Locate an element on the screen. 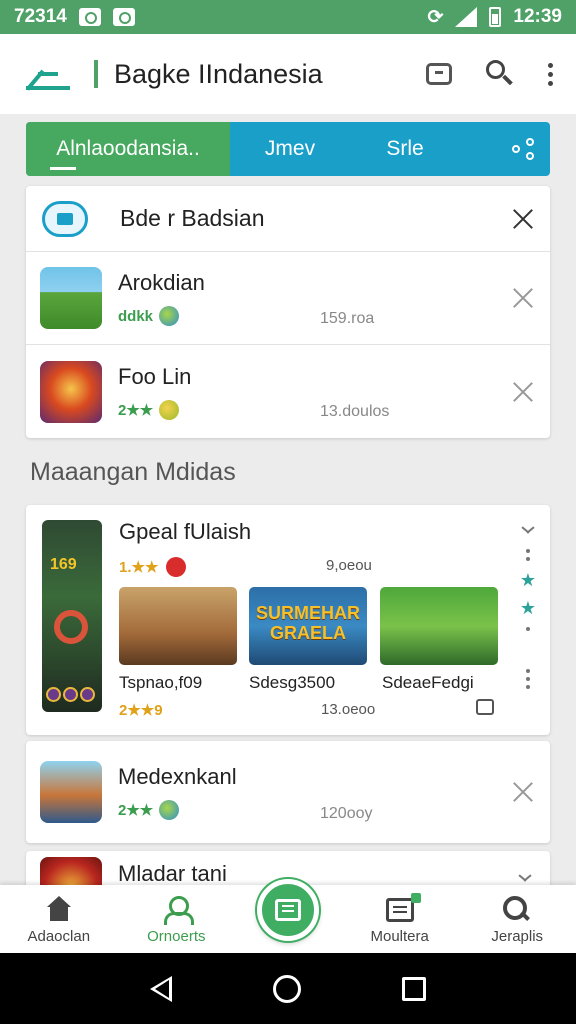 The width and height of the screenshot is (576, 1024). title-divider is located at coordinates (96, 74).